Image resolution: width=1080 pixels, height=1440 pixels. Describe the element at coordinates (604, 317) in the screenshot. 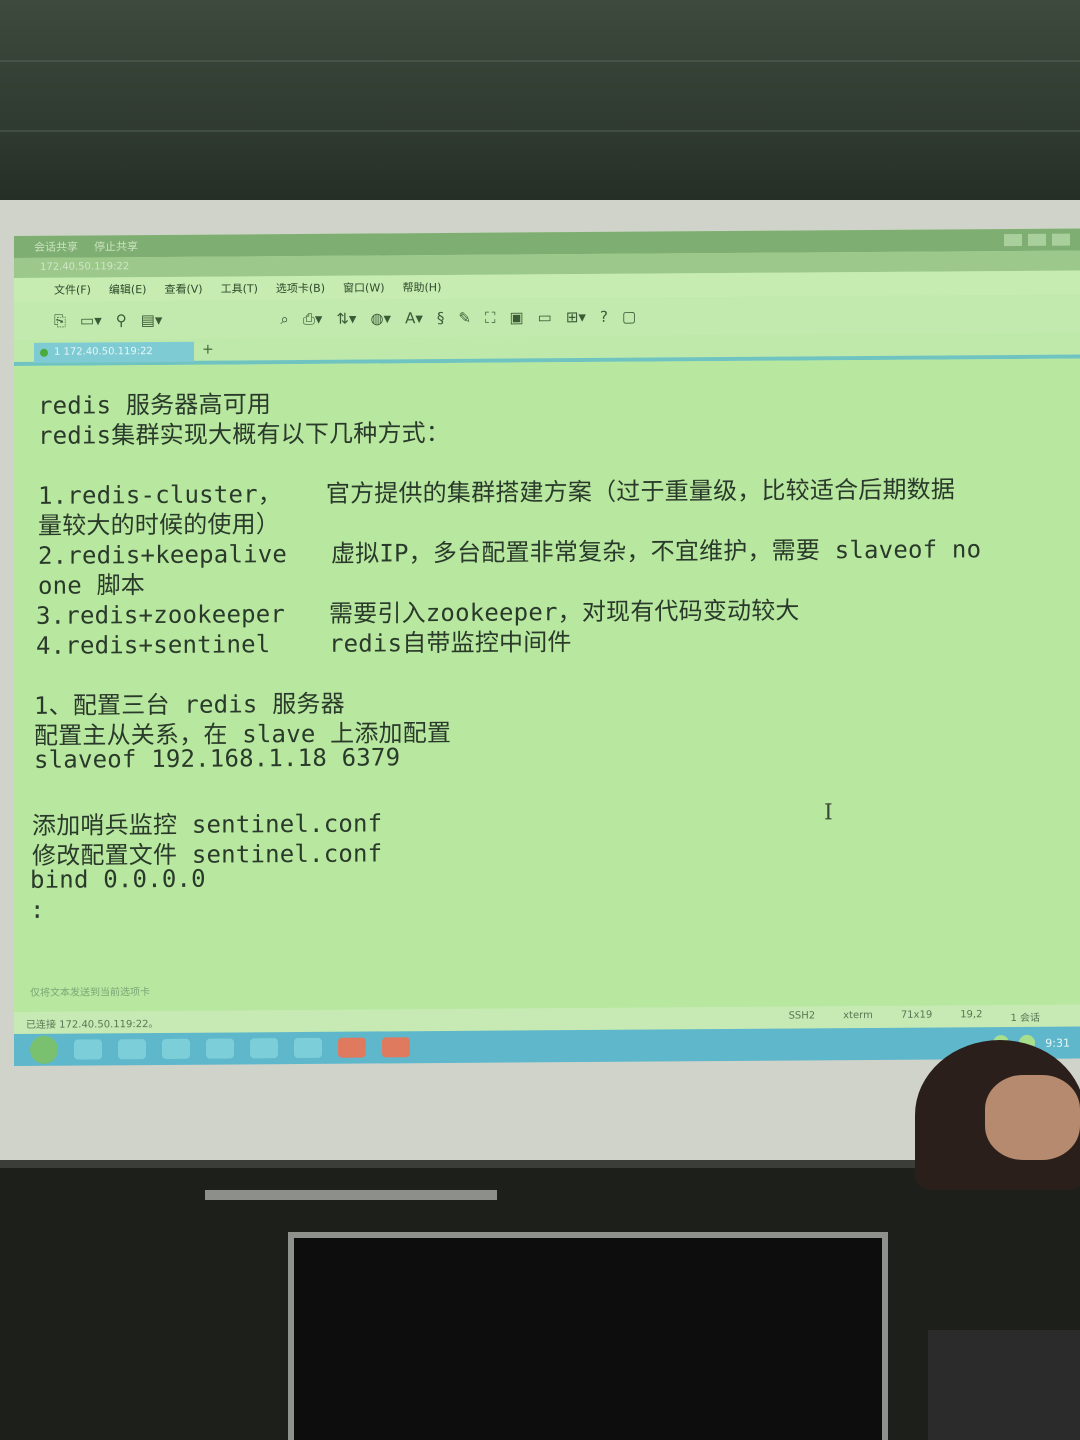

I see `help-icon: ?` at that location.